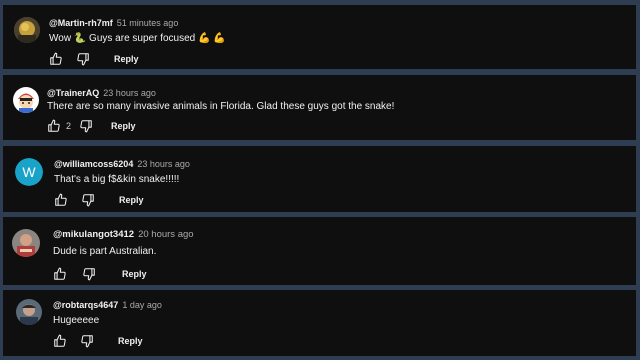 Image resolution: width=640 pixels, height=360 pixels. Describe the element at coordinates (142, 305) in the screenshot. I see `timestamp: 1 day ago` at that location.